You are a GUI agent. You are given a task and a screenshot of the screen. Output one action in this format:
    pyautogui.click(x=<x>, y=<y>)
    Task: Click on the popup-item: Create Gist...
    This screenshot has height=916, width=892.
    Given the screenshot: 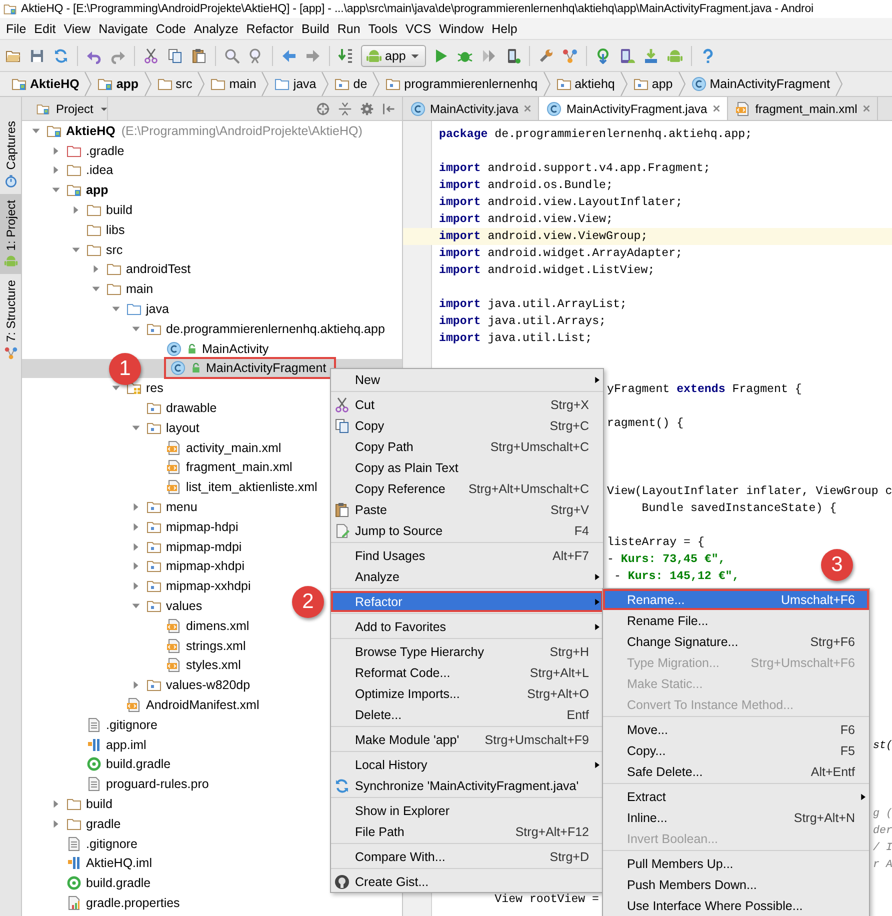 What is the action you would take?
    pyautogui.click(x=467, y=881)
    